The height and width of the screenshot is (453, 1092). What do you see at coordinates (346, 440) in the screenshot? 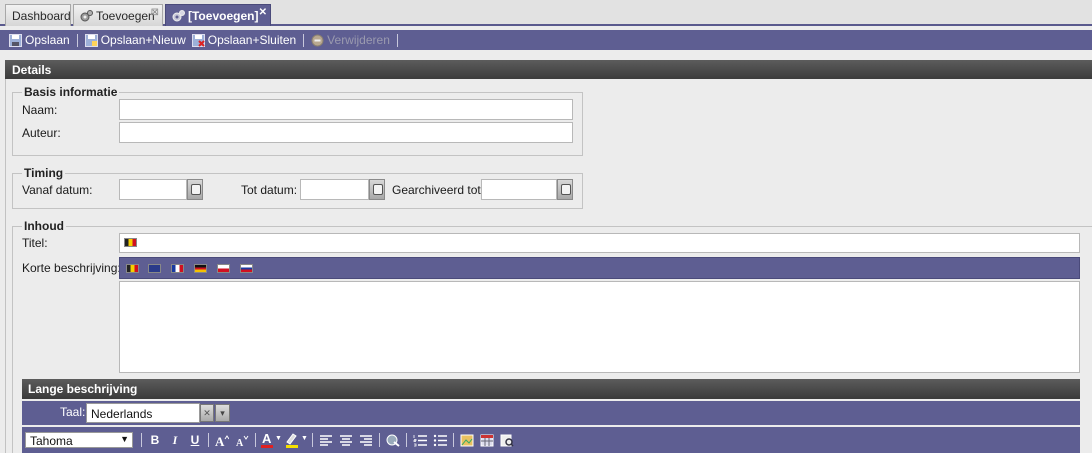
I see `align-center-icon` at bounding box center [346, 440].